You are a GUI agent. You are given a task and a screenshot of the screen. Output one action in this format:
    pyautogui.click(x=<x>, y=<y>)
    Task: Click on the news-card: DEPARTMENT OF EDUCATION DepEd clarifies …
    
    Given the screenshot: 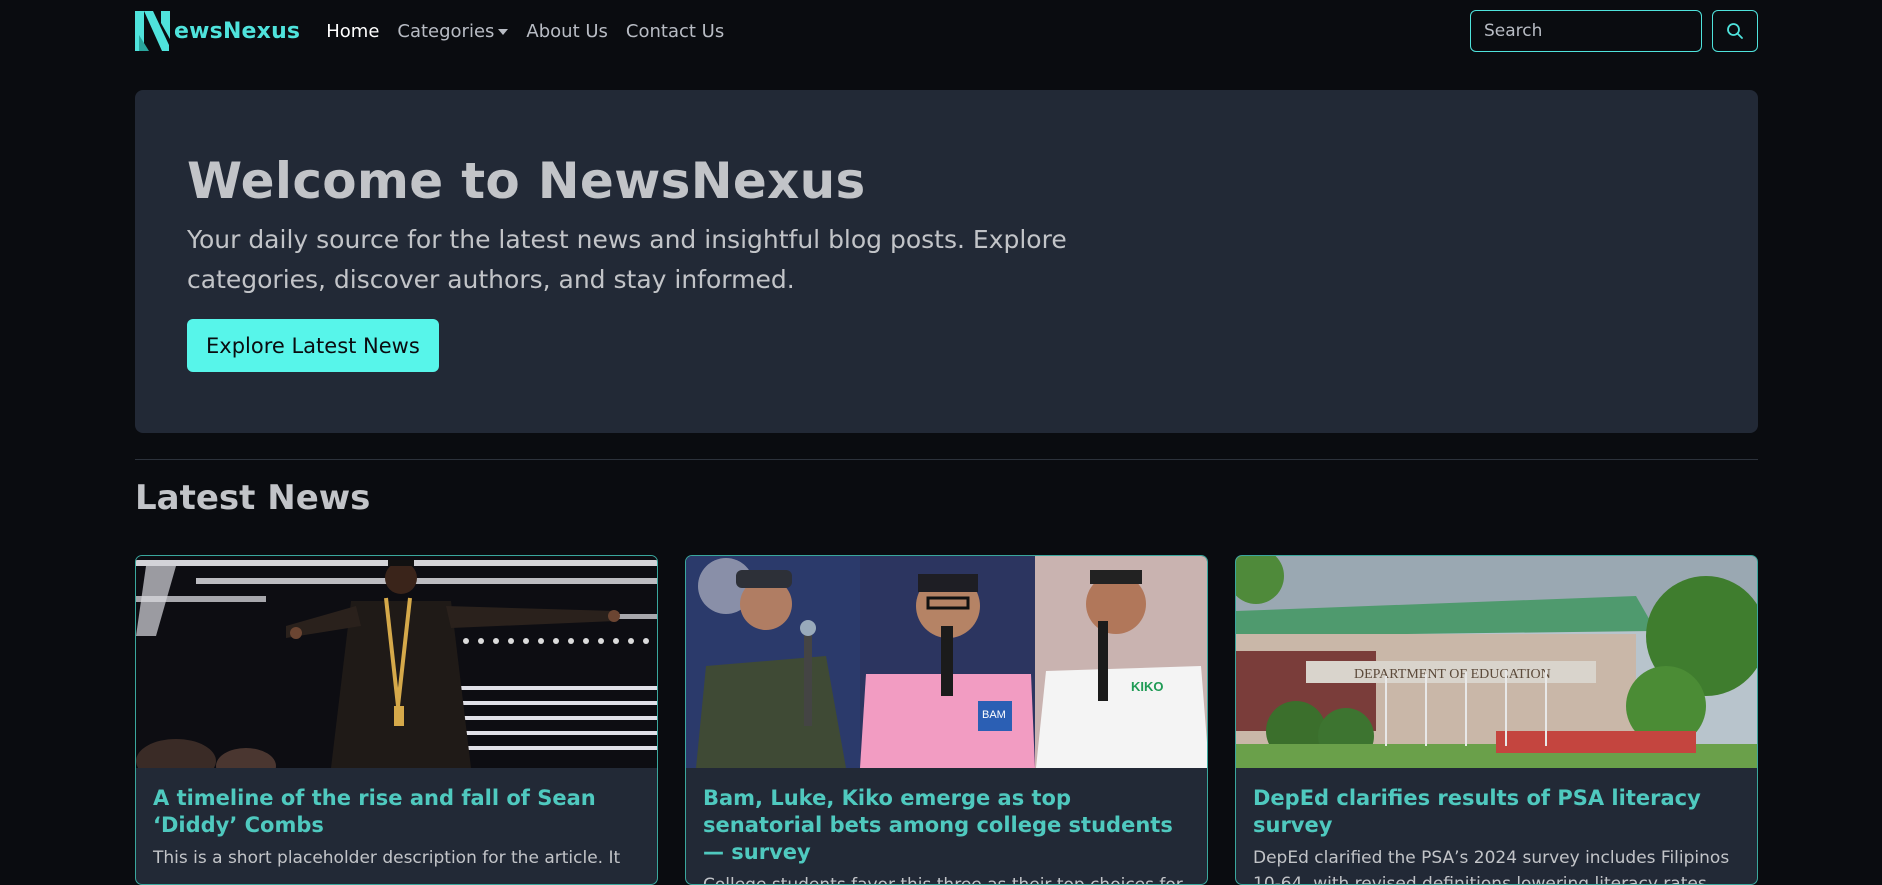 What is the action you would take?
    pyautogui.click(x=1496, y=720)
    